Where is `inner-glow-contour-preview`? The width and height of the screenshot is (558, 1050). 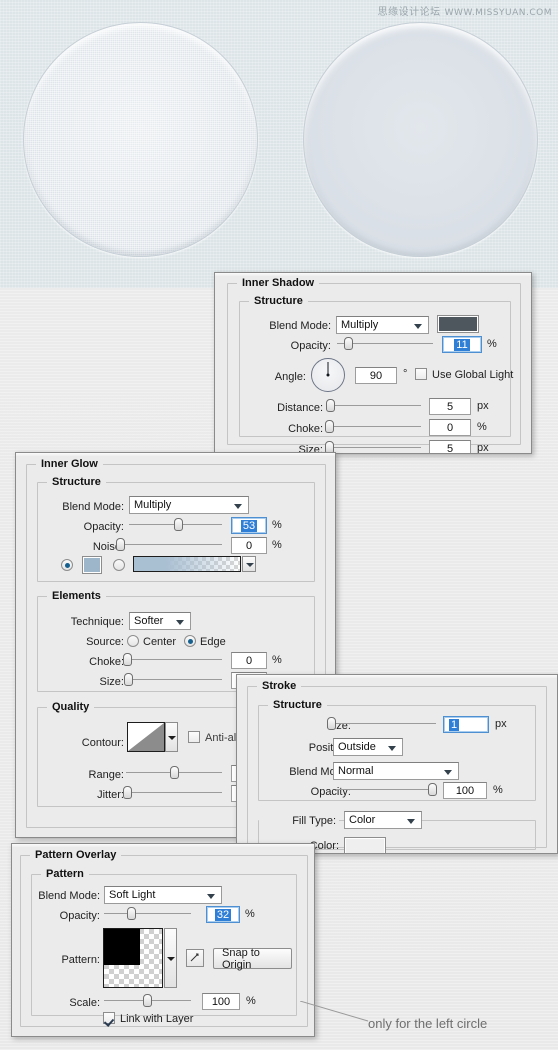 inner-glow-contour-preview is located at coordinates (146, 737).